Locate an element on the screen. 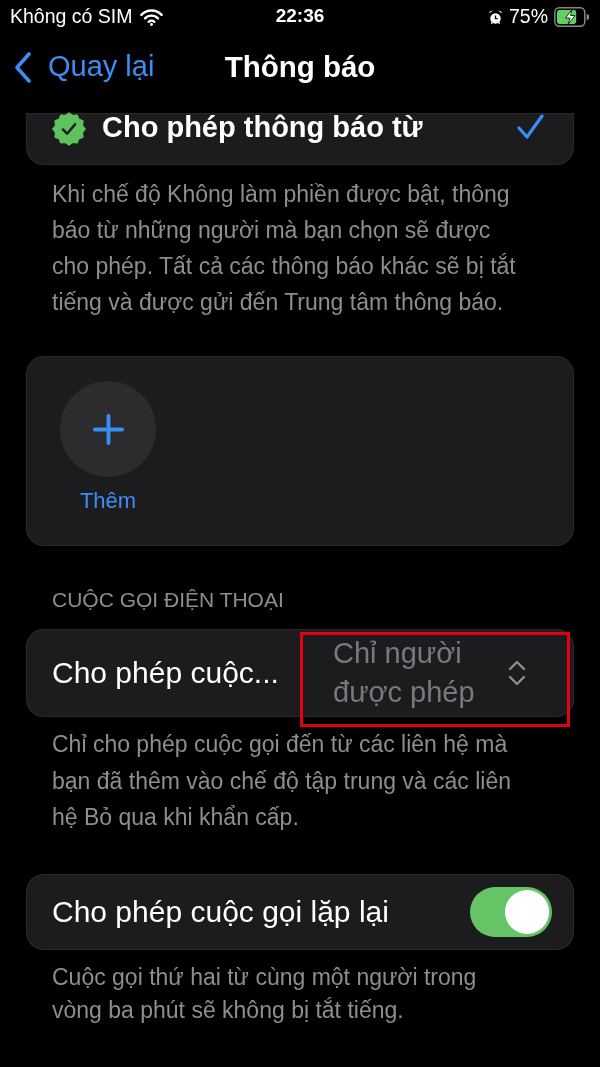  back-chevron-icon is located at coordinates (23, 67).